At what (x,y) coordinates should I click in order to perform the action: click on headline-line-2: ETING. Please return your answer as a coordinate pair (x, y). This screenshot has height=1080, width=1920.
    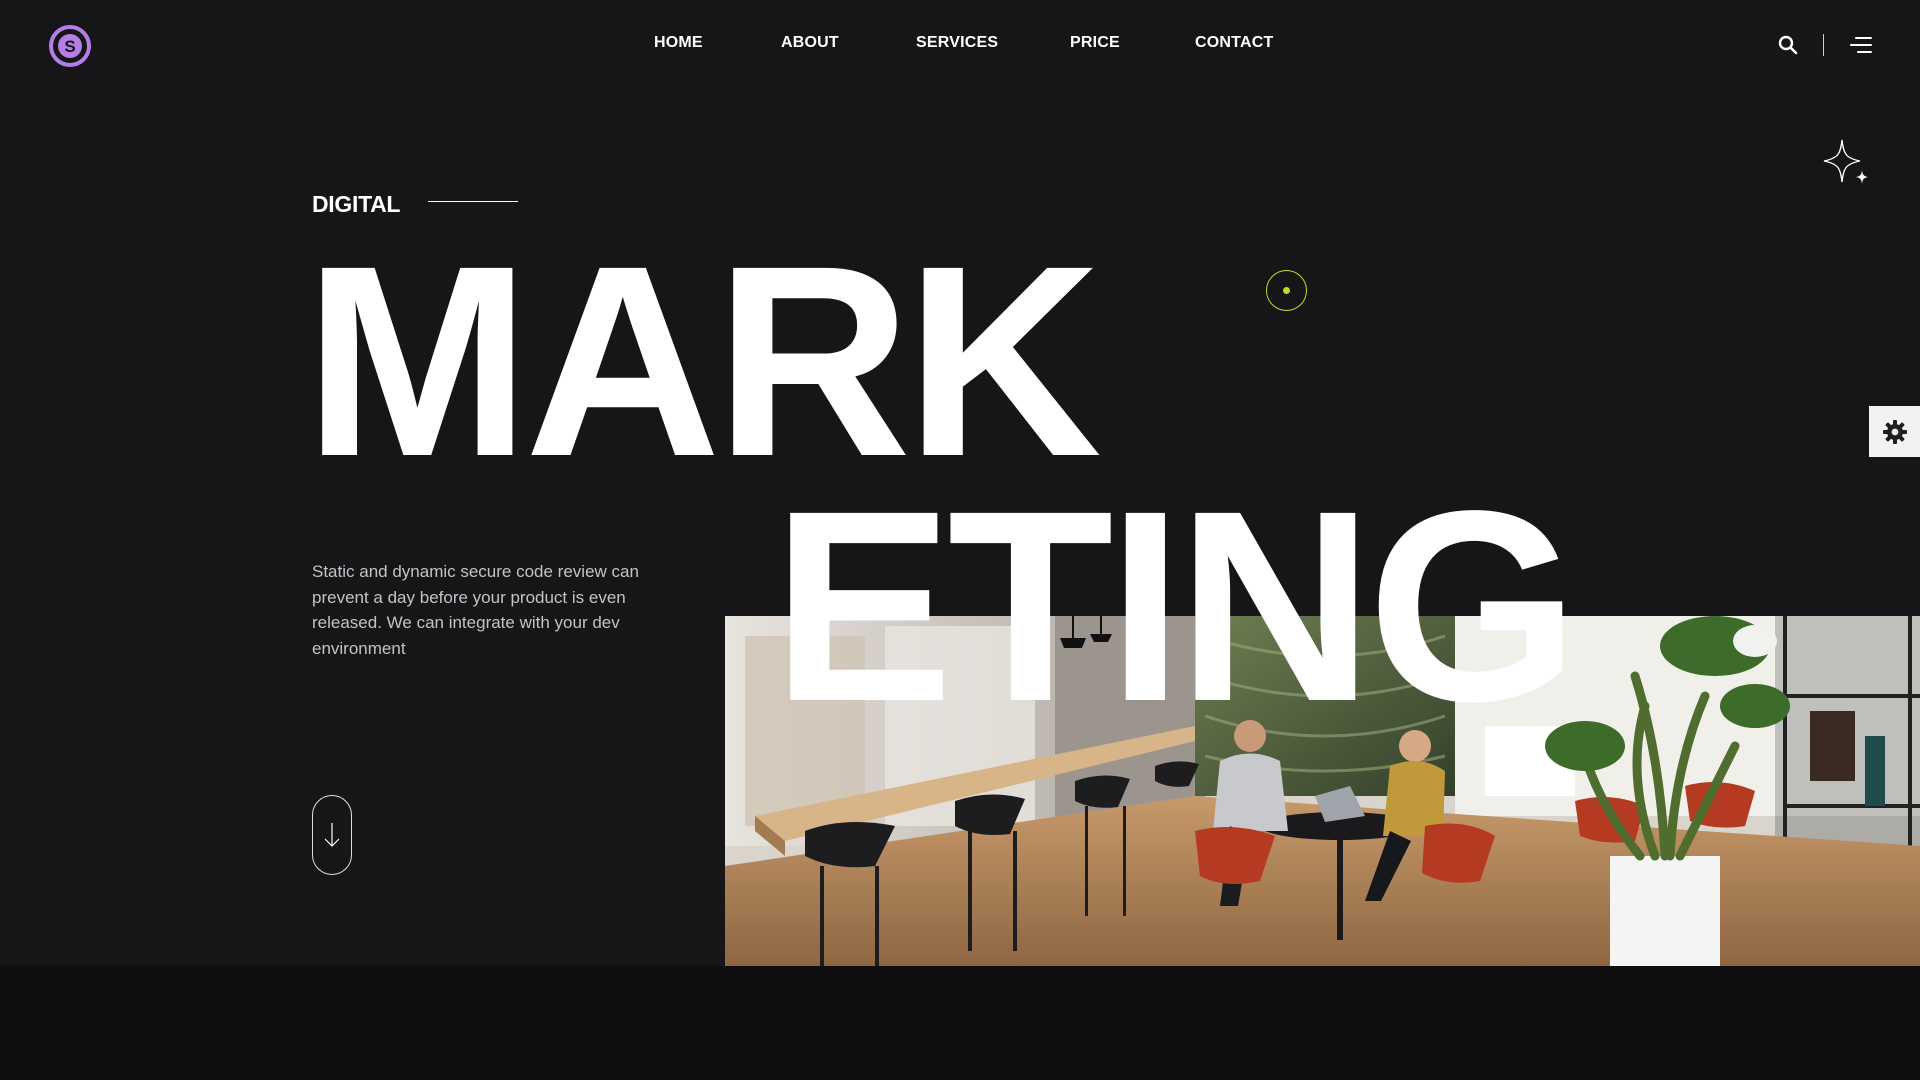
    Looking at the image, I should click on (1175, 606).